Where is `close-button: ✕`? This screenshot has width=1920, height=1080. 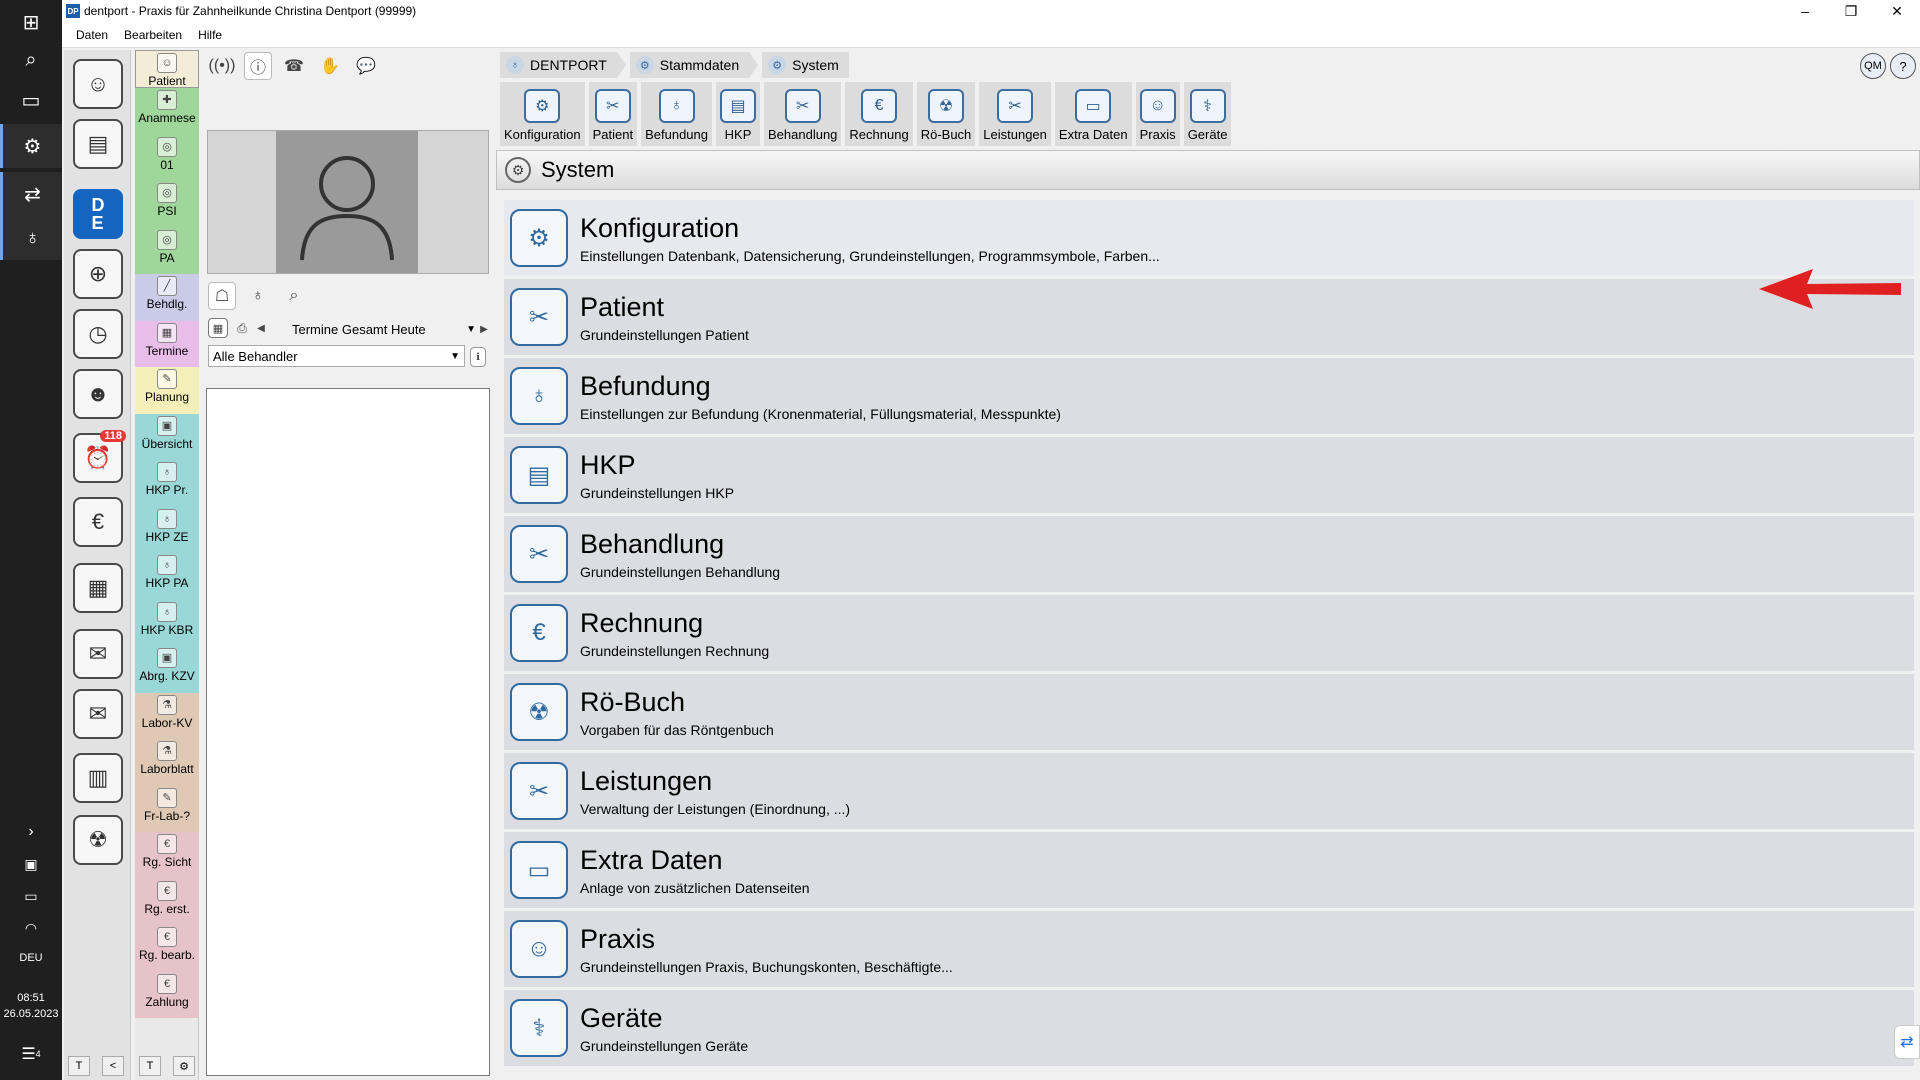 close-button: ✕ is located at coordinates (1897, 11).